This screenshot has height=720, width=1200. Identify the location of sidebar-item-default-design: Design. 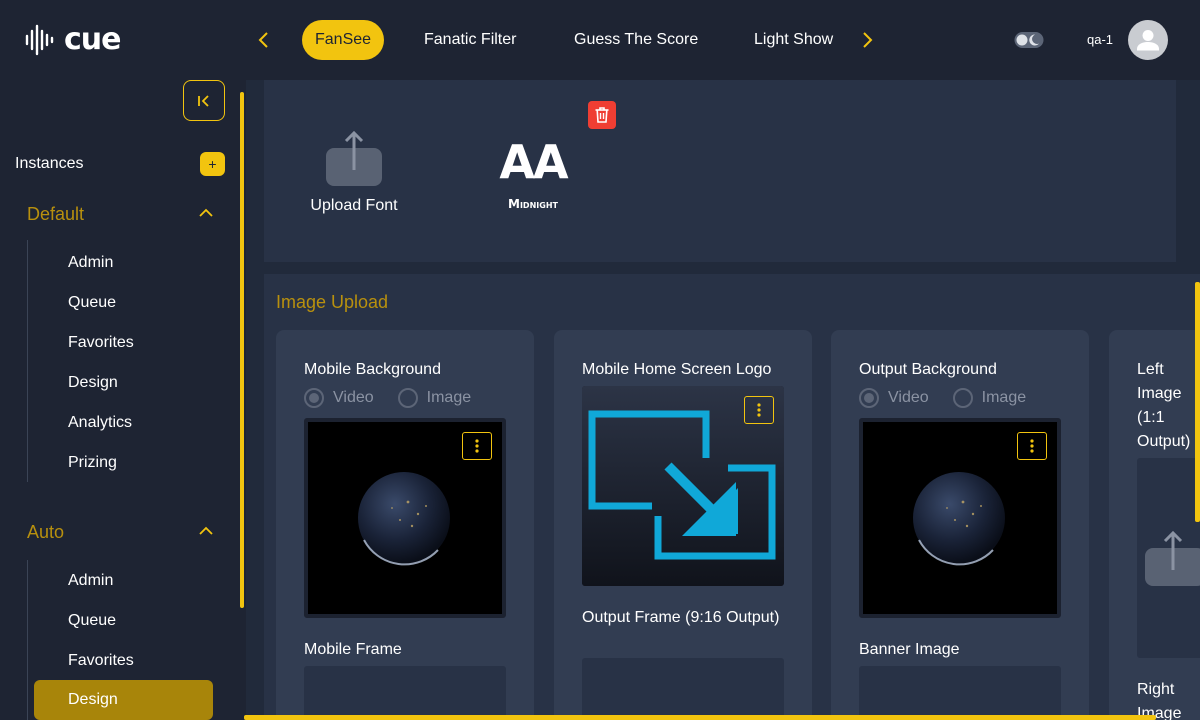
(93, 383).